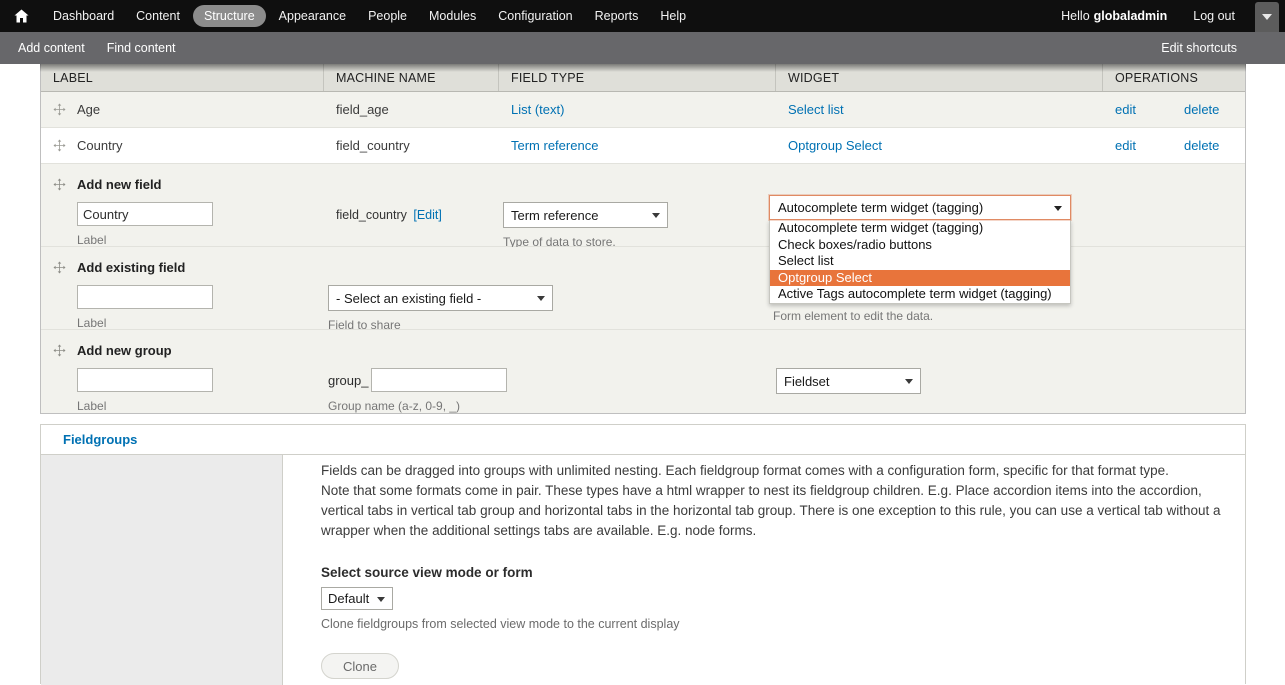 Image resolution: width=1285 pixels, height=685 pixels. What do you see at coordinates (141, 48) in the screenshot?
I see `shortcut-find-content: Find content` at bounding box center [141, 48].